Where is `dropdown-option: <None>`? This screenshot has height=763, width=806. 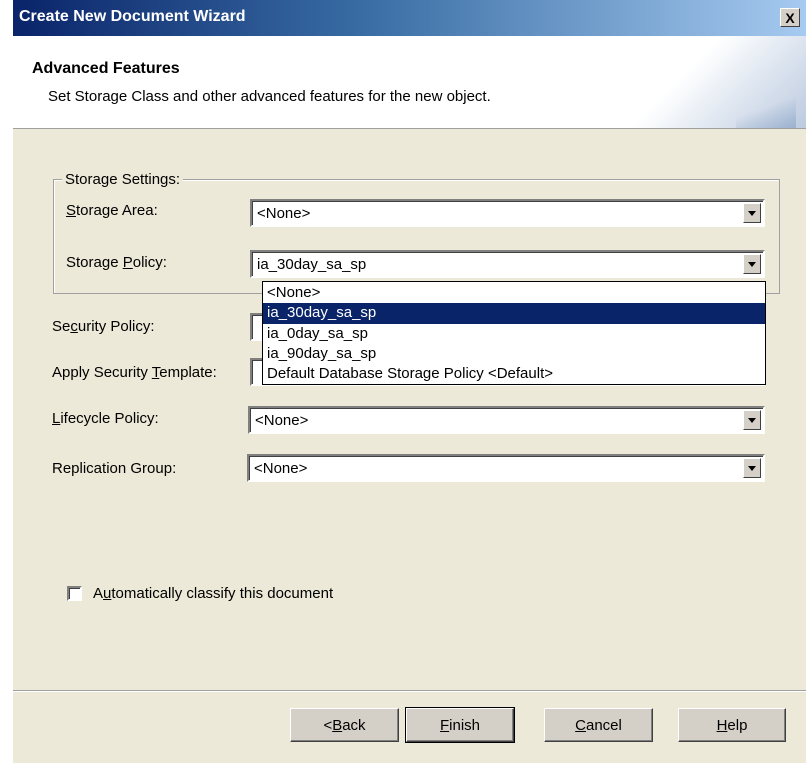
dropdown-option: <None> is located at coordinates (514, 293).